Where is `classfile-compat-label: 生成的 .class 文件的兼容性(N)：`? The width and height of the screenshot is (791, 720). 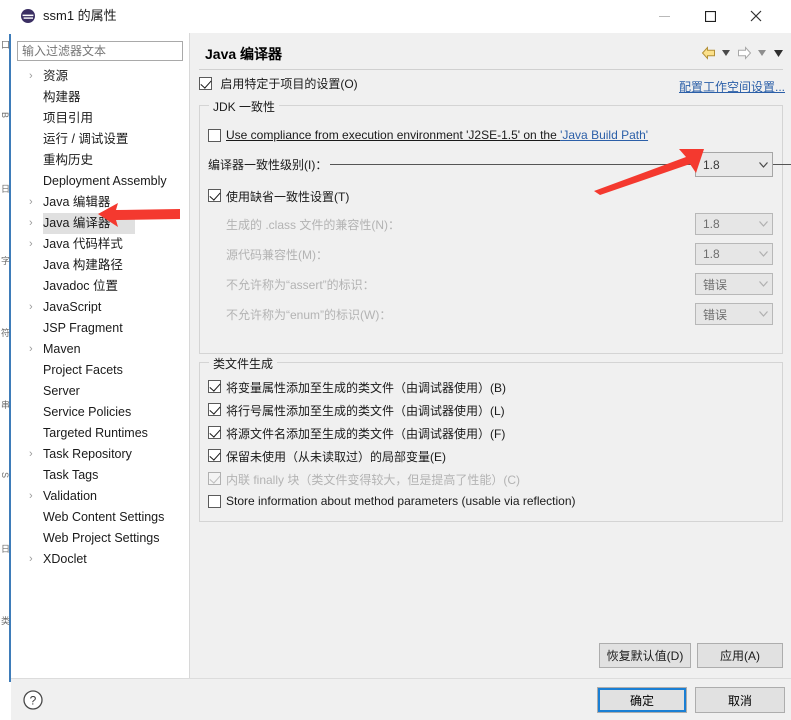
classfile-compat-label: 生成的 .class 文件的兼容性(N)： is located at coordinates (313, 225).